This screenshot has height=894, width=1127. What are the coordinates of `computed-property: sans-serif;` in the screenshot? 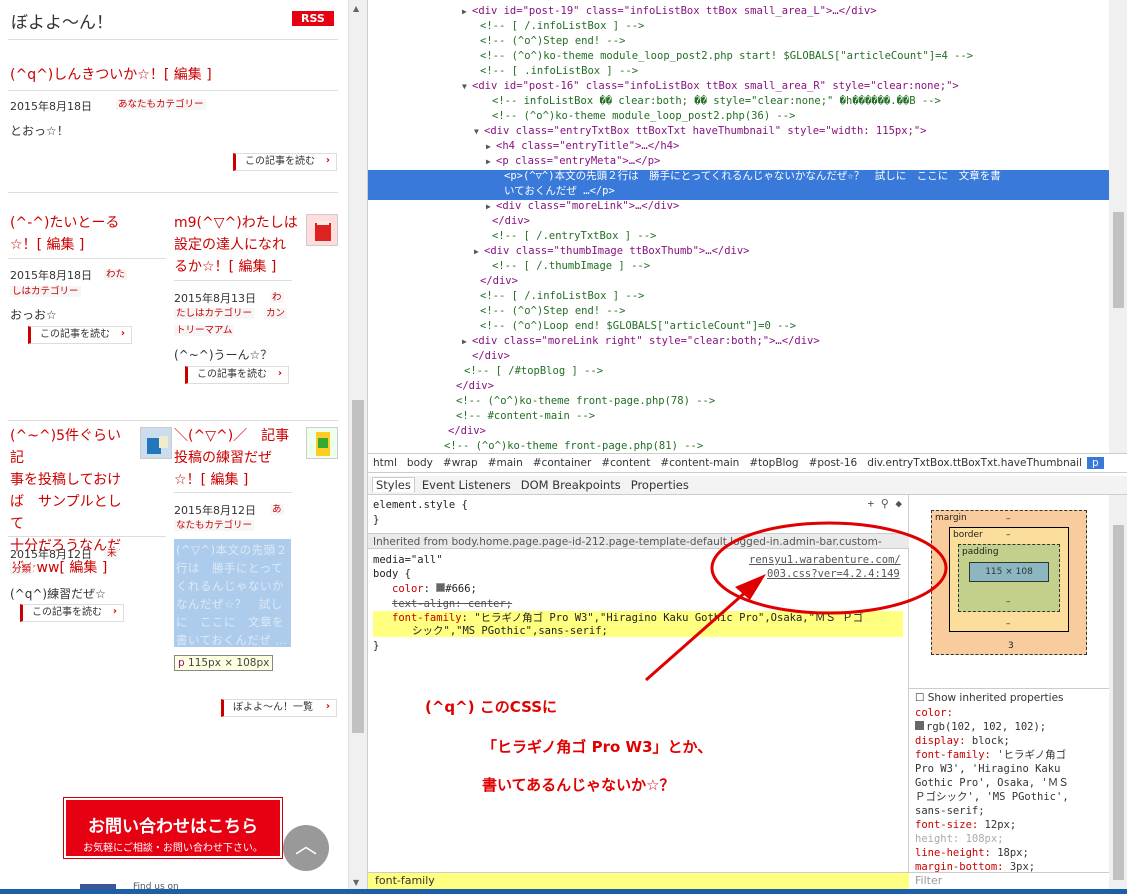 It's located at (950, 811).